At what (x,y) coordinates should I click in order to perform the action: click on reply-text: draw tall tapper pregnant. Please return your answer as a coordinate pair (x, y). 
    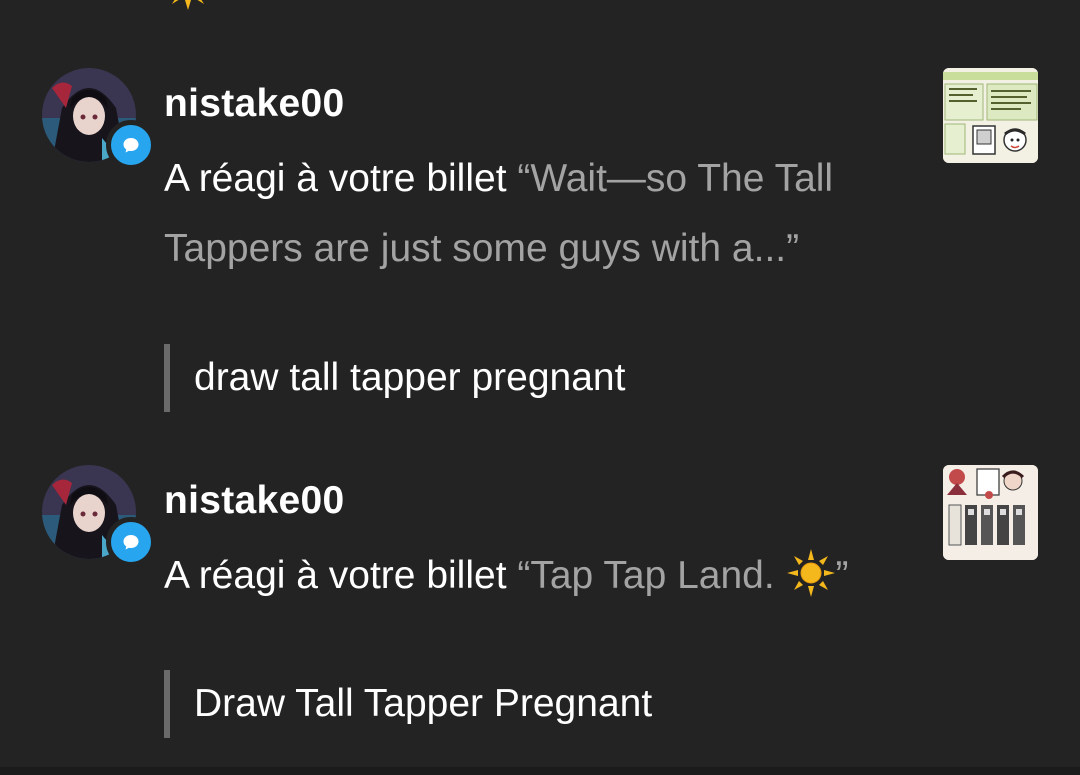
    Looking at the image, I should click on (410, 377).